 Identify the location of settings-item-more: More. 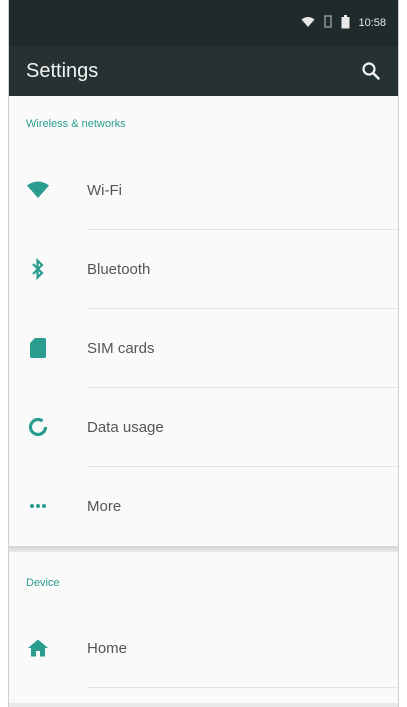
(203, 506).